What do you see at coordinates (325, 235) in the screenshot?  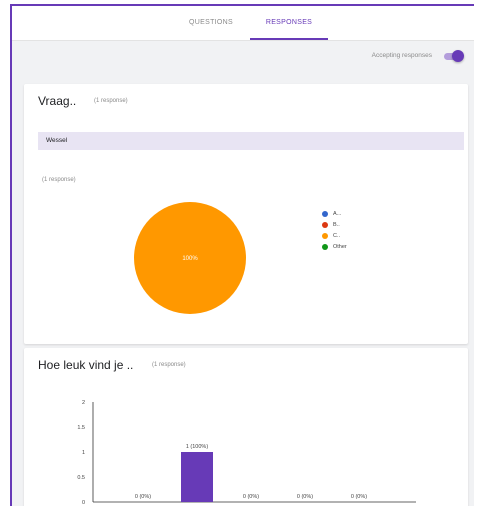 I see `legend-dot-orange` at bounding box center [325, 235].